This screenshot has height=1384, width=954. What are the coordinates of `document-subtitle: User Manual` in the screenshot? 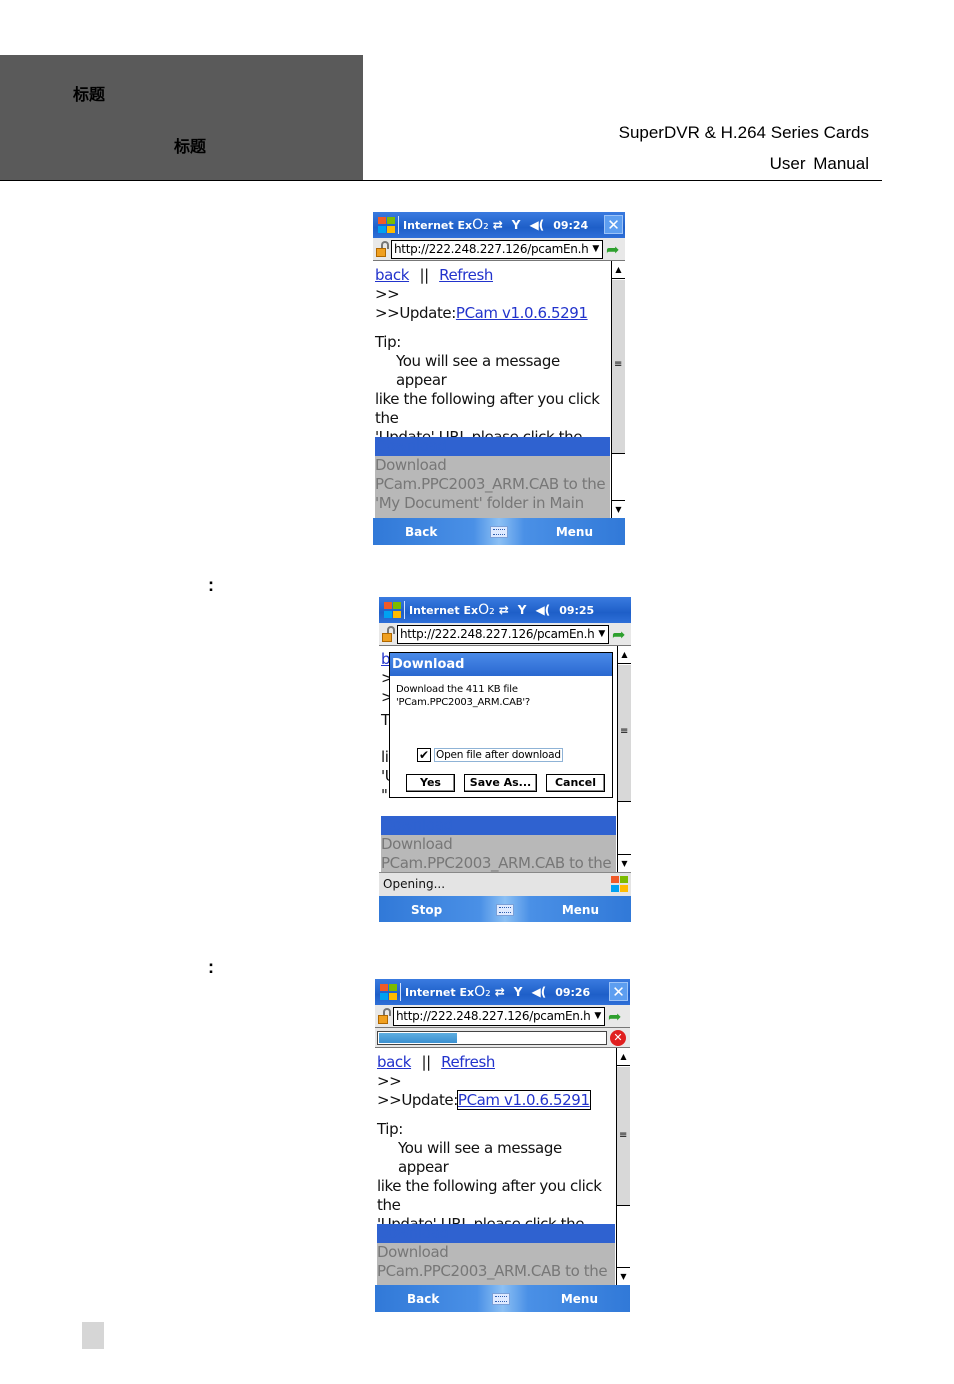 It's located at (819, 163).